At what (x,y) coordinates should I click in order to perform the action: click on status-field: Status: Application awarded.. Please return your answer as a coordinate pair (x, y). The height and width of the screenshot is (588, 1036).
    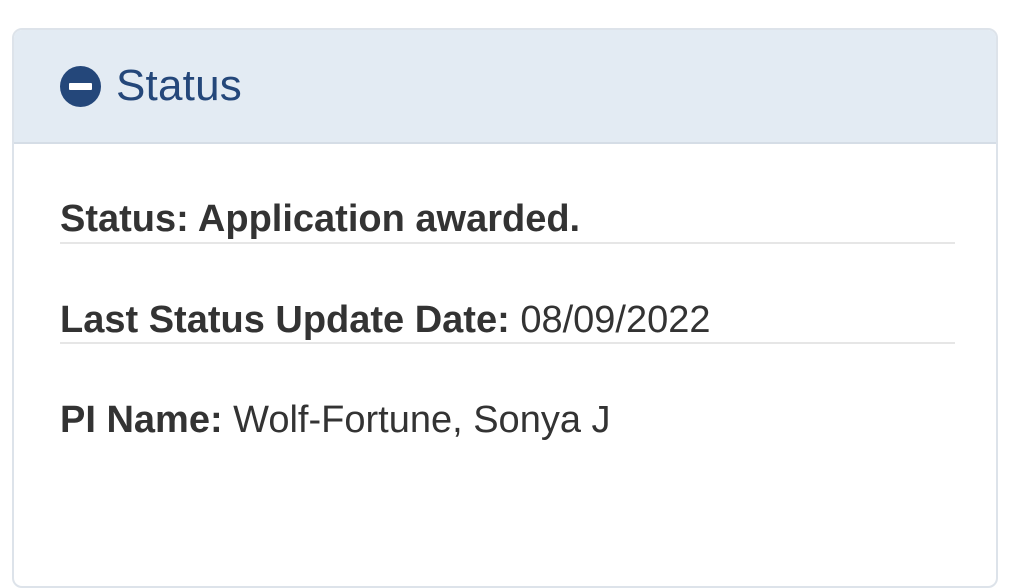
    Looking at the image, I should click on (505, 193).